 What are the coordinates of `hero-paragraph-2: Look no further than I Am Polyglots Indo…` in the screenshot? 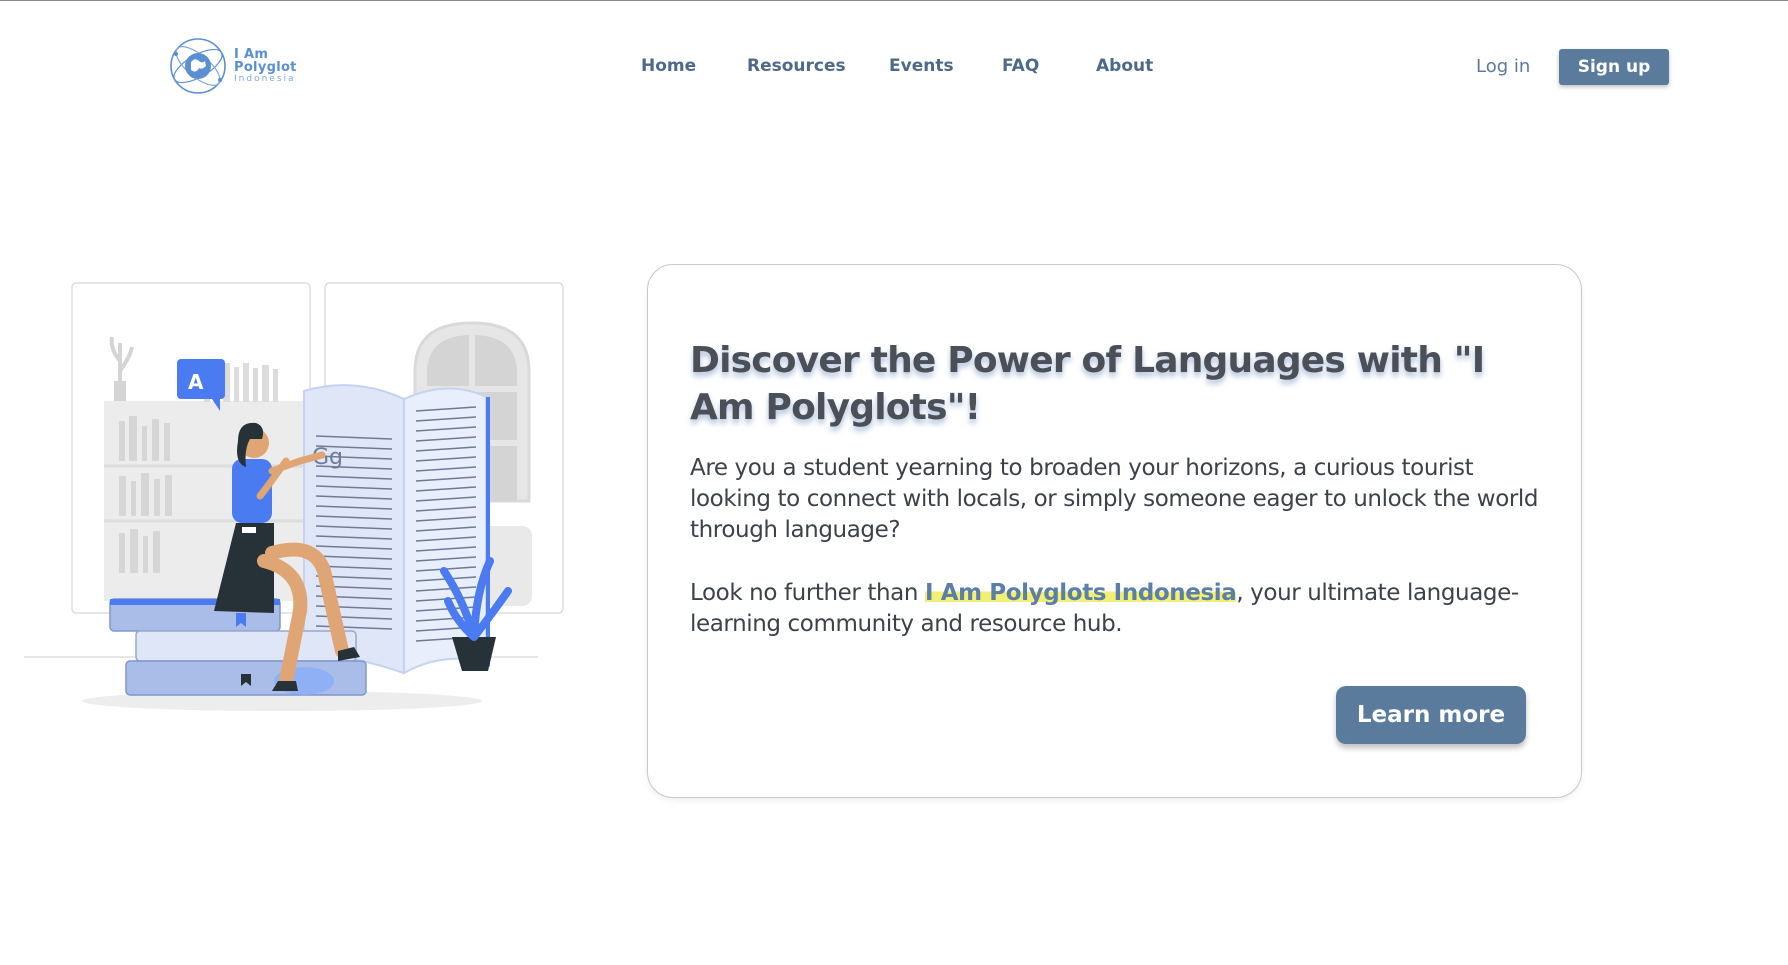 It's located at (1115, 609).